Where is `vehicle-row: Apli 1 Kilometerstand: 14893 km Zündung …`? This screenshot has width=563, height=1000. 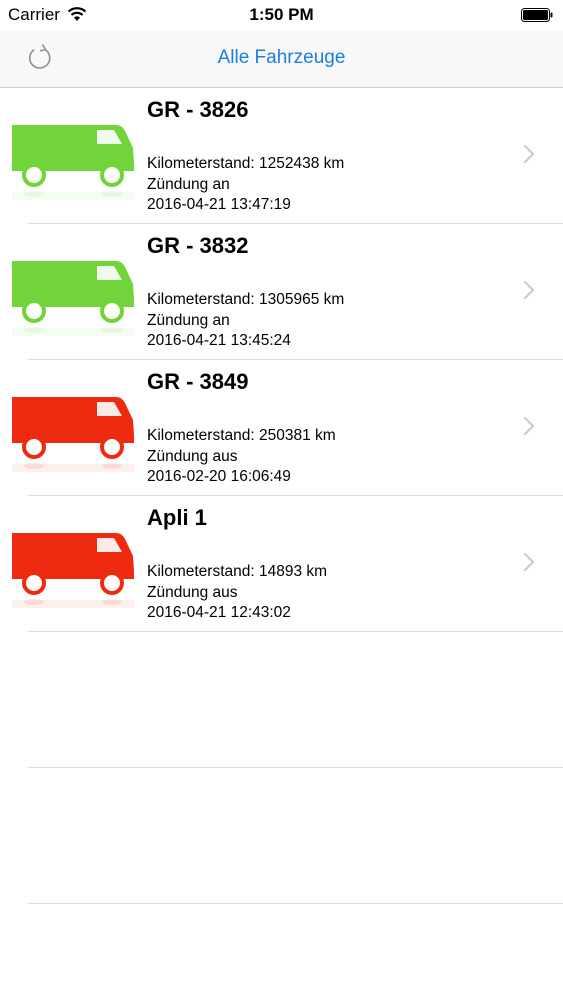
vehicle-row: Apli 1 Kilometerstand: 14893 km Zündung … is located at coordinates (287, 564).